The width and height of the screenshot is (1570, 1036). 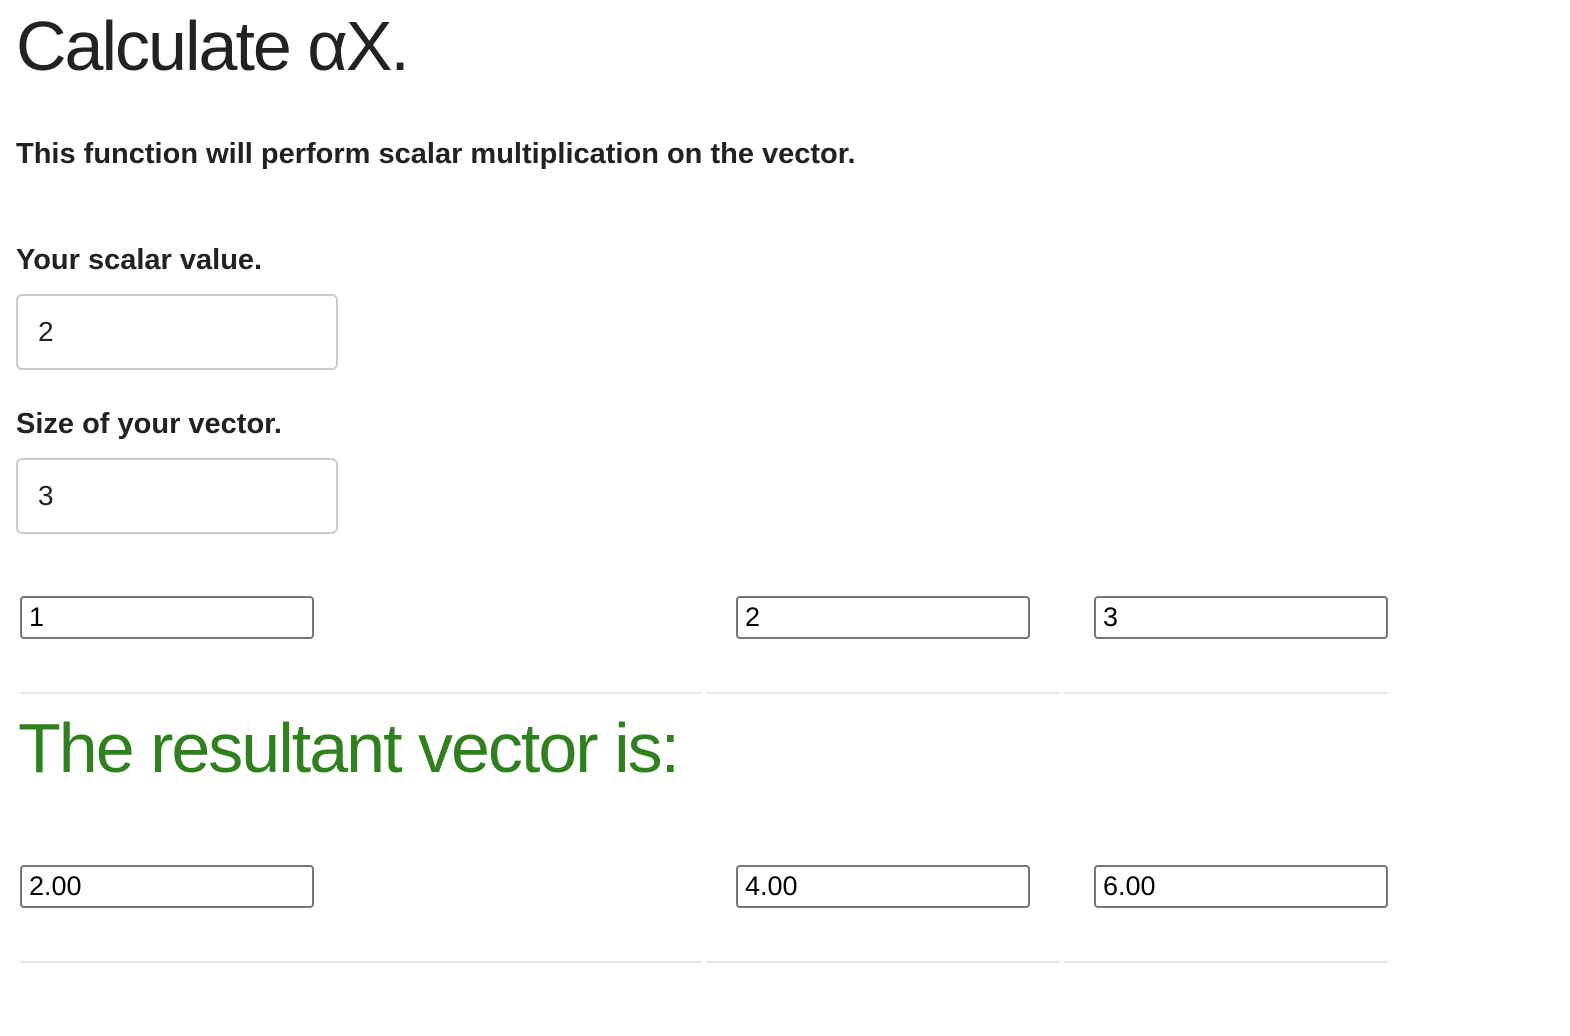 What do you see at coordinates (149, 424) in the screenshot?
I see `vector-size-label: Size of your vector.` at bounding box center [149, 424].